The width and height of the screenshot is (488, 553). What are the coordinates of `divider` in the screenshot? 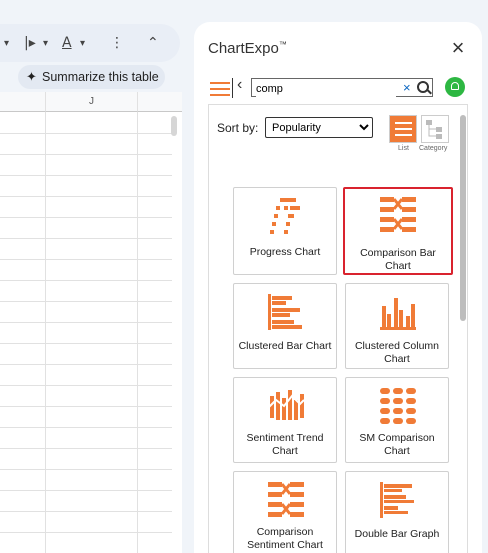 It's located at (232, 88).